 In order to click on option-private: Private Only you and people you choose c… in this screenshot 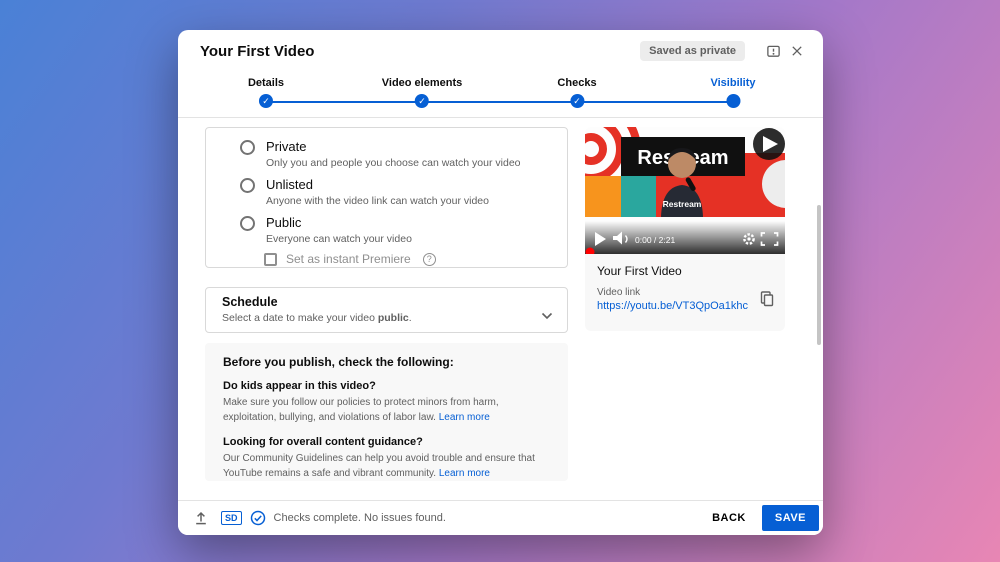, I will do `click(395, 154)`.